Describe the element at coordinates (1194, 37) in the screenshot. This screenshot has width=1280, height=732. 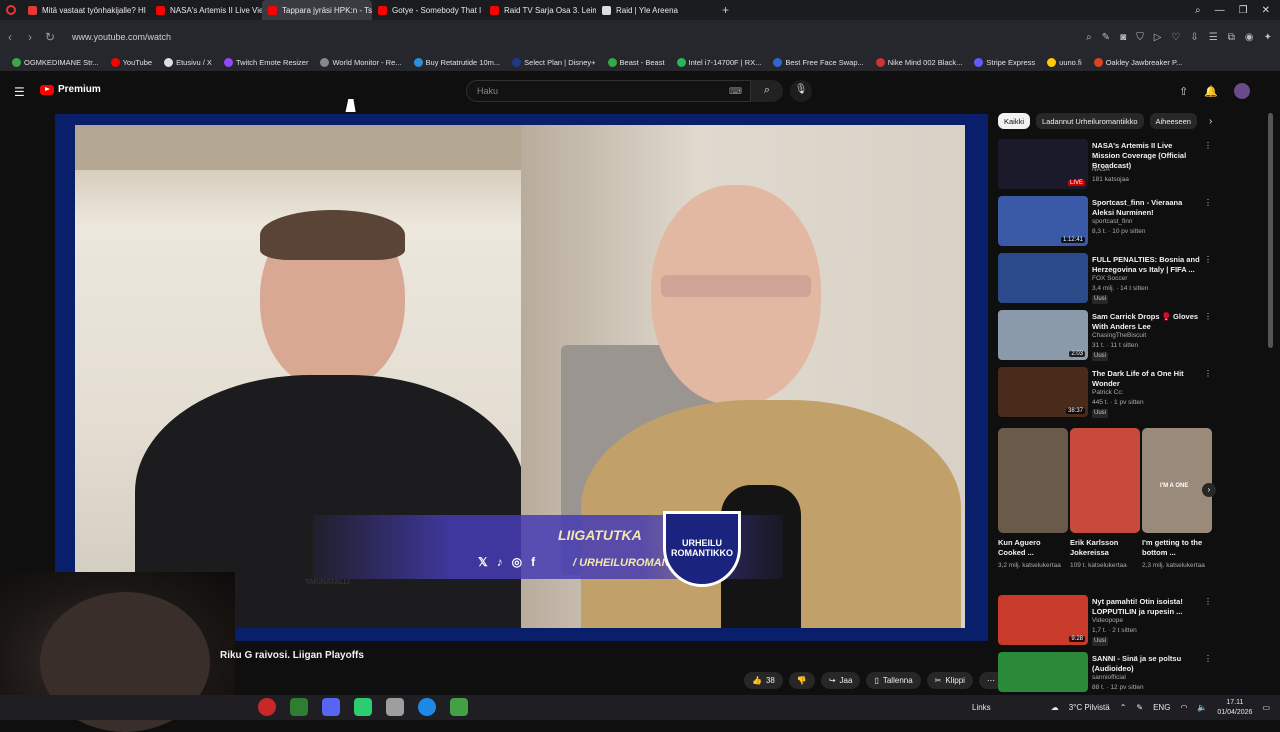
I see `download-icon: ⇩` at that location.